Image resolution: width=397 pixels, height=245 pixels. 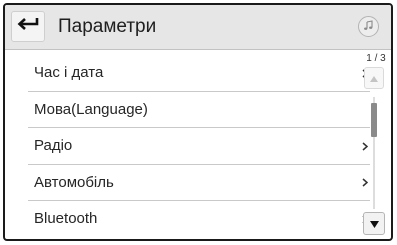 I want to click on back-arrow-icon, so click(x=28, y=26).